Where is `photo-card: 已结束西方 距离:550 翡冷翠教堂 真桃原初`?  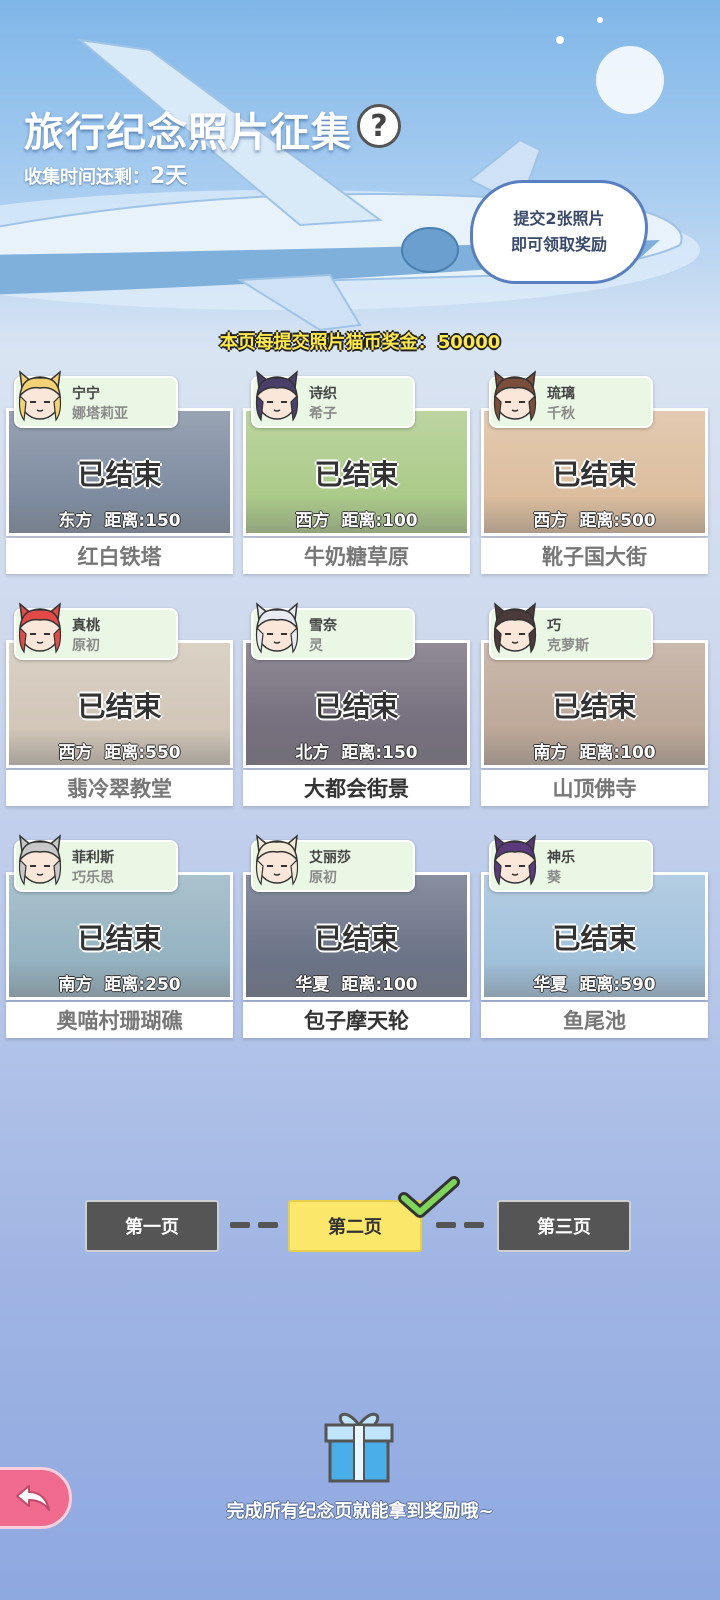
photo-card: 已结束西方 距离:550 翡冷翠教堂 真桃原初 is located at coordinates (119, 707).